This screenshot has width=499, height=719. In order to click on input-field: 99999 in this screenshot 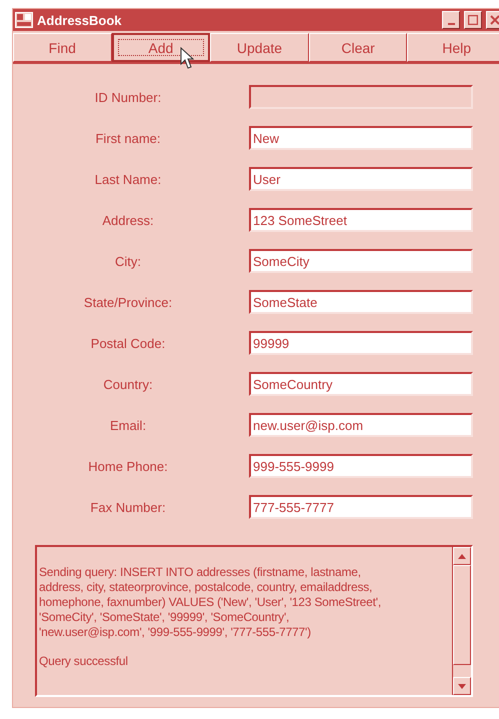, I will do `click(361, 343)`.